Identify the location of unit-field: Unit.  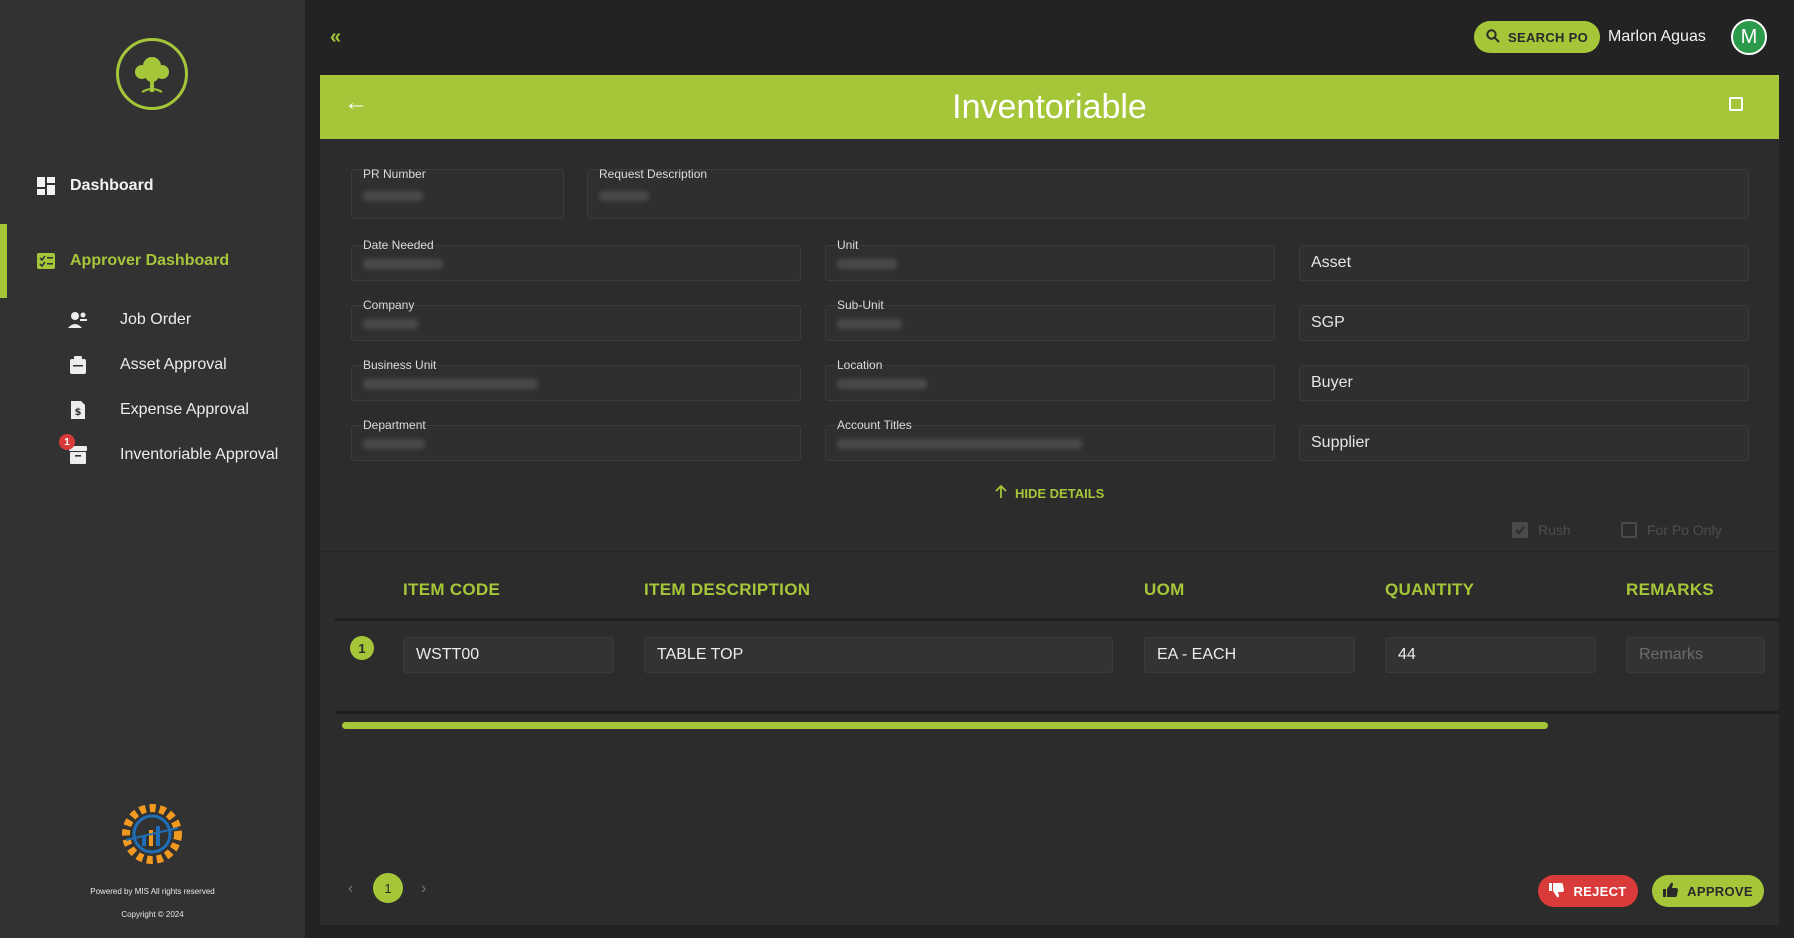
(1050, 266).